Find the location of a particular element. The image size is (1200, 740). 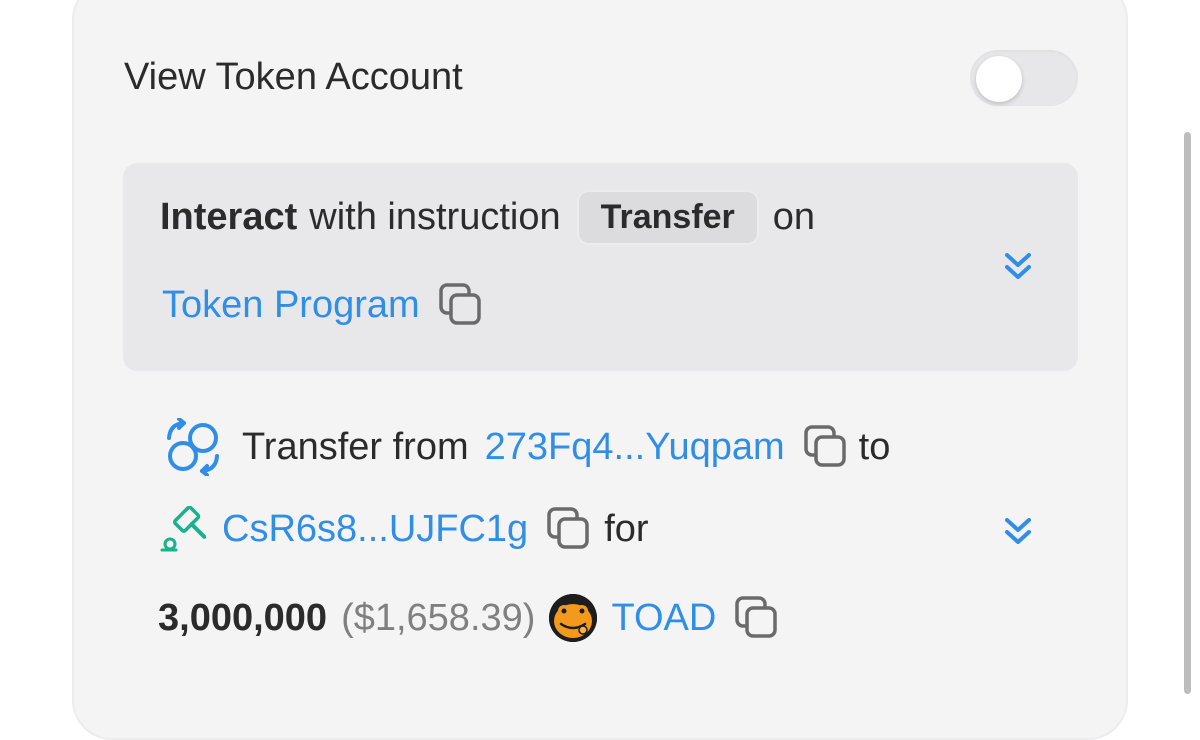

view-token-account-label: View Token Account is located at coordinates (293, 77).